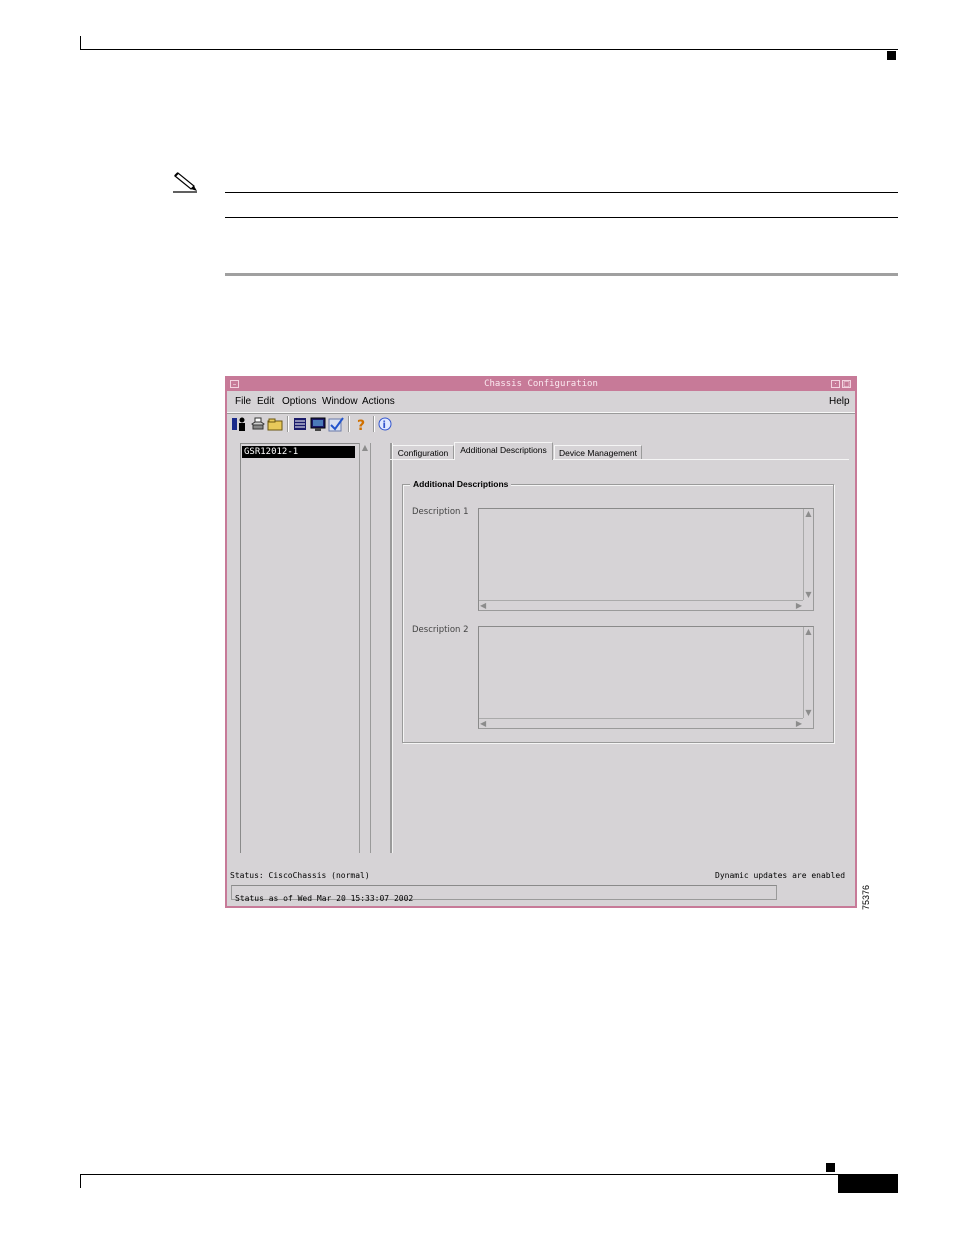 Image resolution: width=954 pixels, height=1235 pixels. I want to click on printer-icon, so click(258, 424).